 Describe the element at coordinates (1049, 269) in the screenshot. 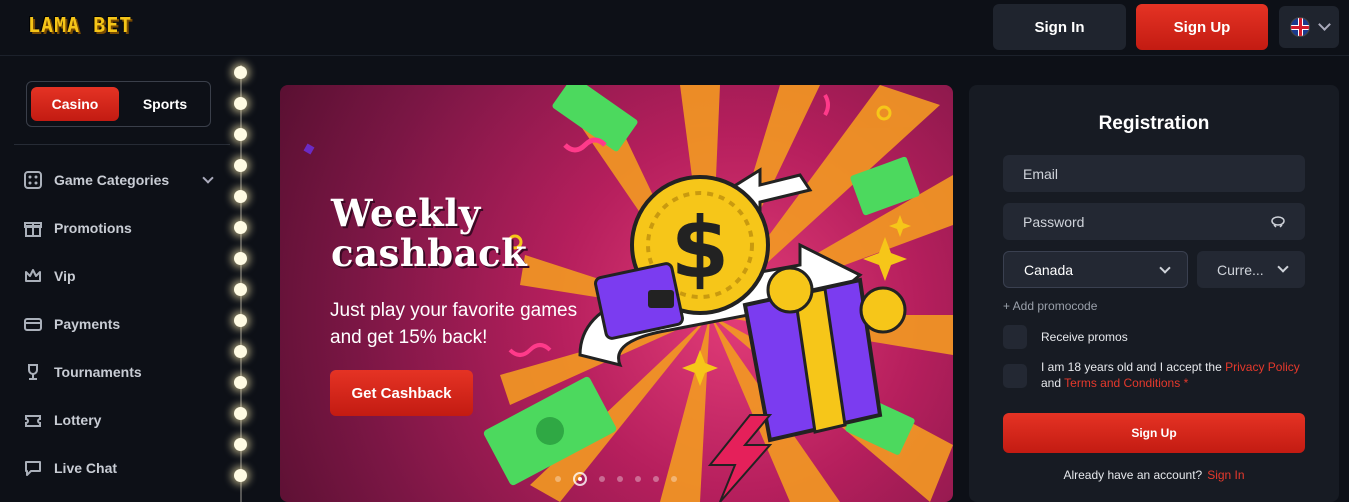

I see `country-value: Canada` at that location.